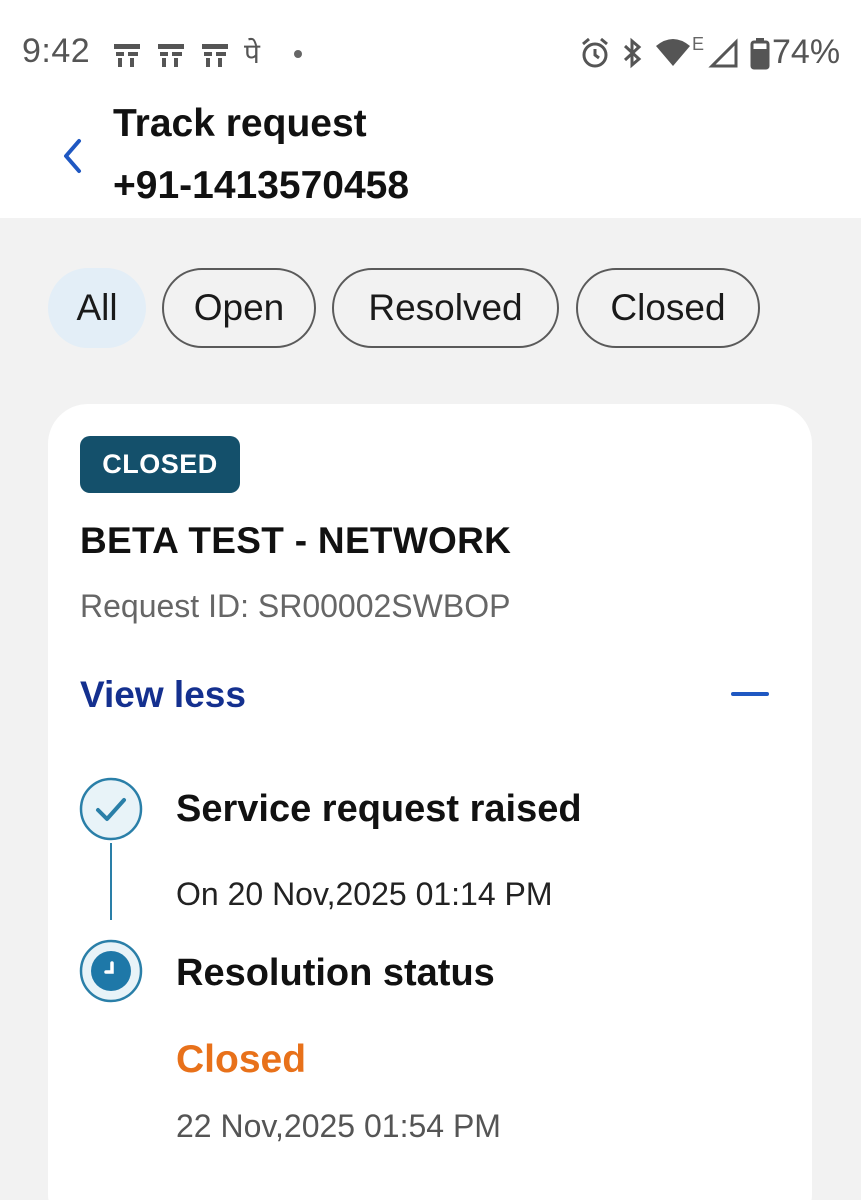  What do you see at coordinates (668, 308) in the screenshot?
I see `filter-chip-closed: Closed` at bounding box center [668, 308].